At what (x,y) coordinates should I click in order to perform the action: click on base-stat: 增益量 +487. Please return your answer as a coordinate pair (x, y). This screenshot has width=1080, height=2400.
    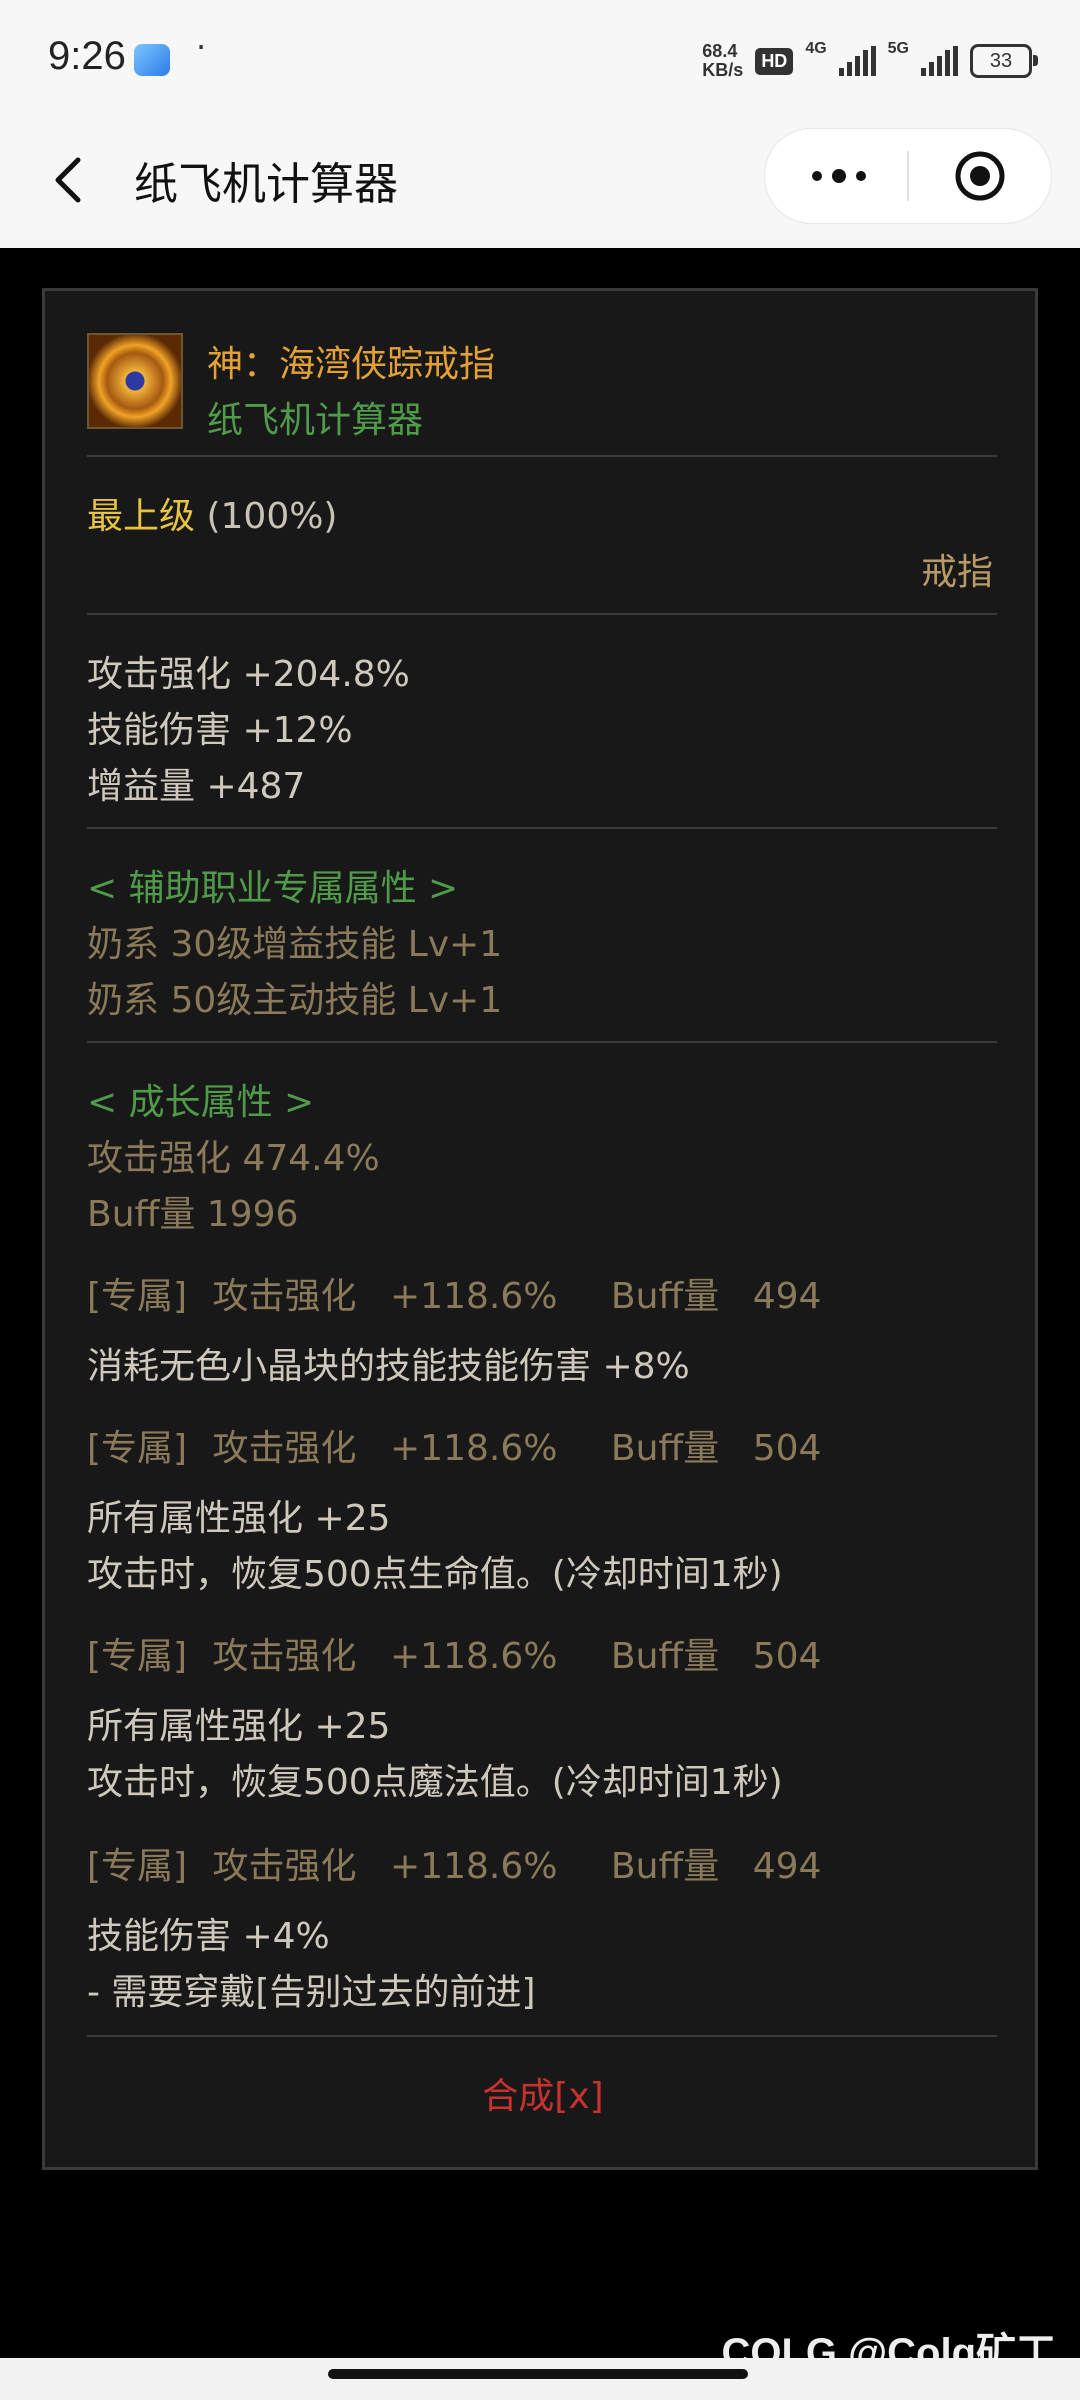
    Looking at the image, I should click on (196, 786).